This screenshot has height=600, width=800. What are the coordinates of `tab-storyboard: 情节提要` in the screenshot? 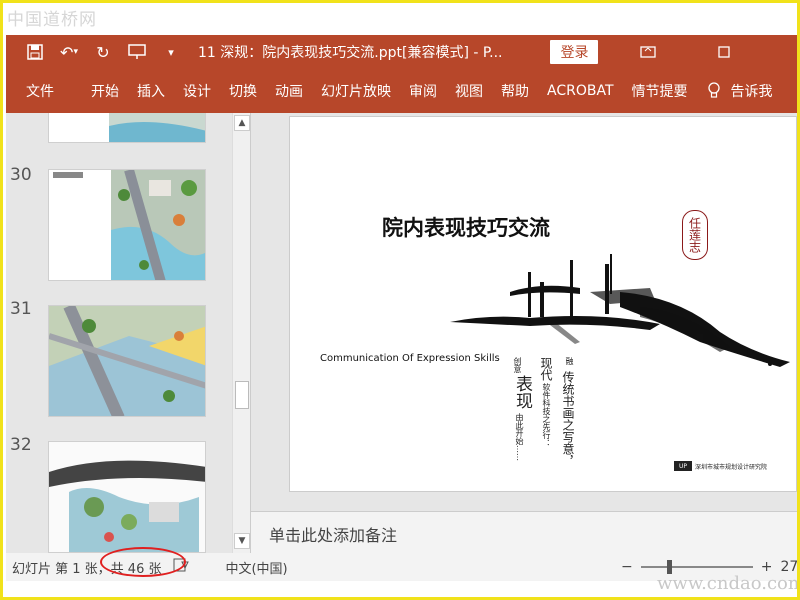 It's located at (660, 91).